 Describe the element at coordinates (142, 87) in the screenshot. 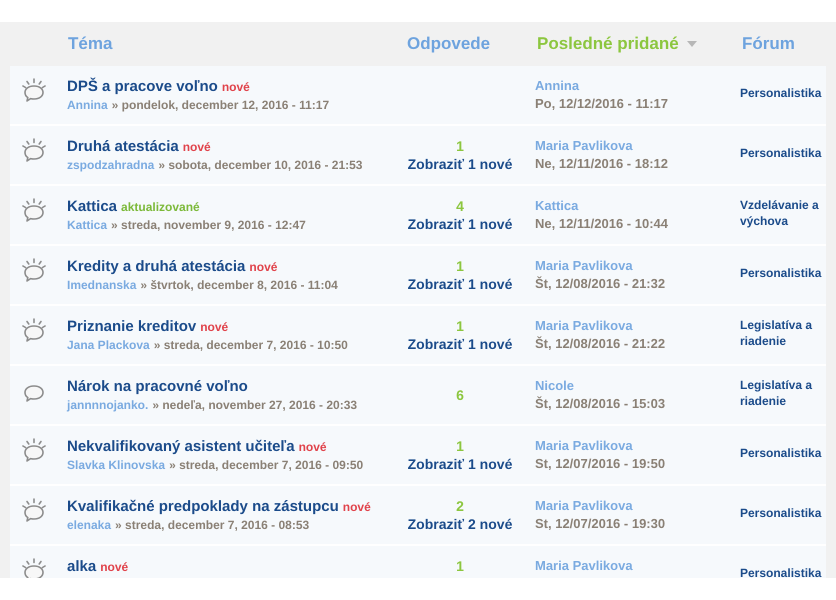

I see `topic-title-link: DPŠ a pracove voľno` at that location.